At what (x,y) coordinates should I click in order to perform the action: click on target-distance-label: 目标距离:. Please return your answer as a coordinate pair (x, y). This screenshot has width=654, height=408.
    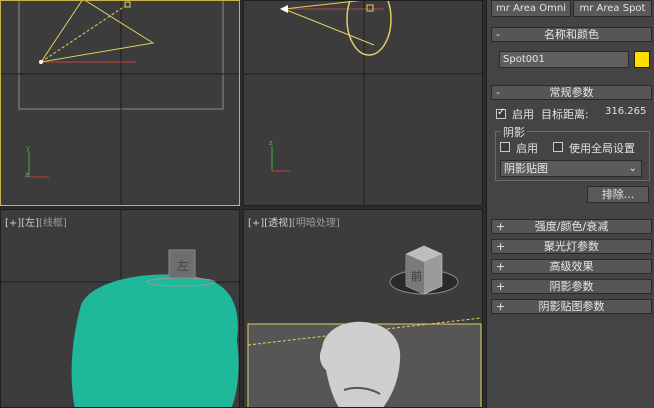
    Looking at the image, I should click on (565, 114).